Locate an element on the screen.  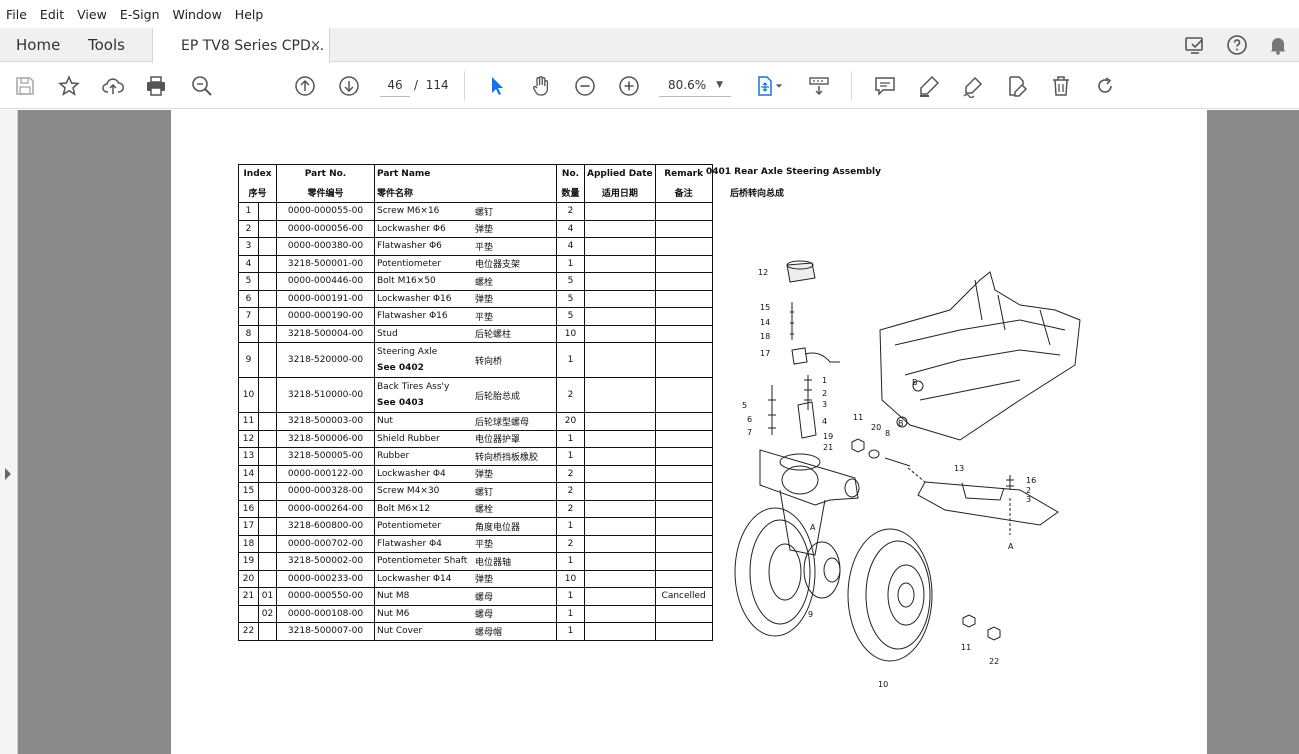
row-part-name: Bolt M6×12 螺栓 is located at coordinates (465, 508).